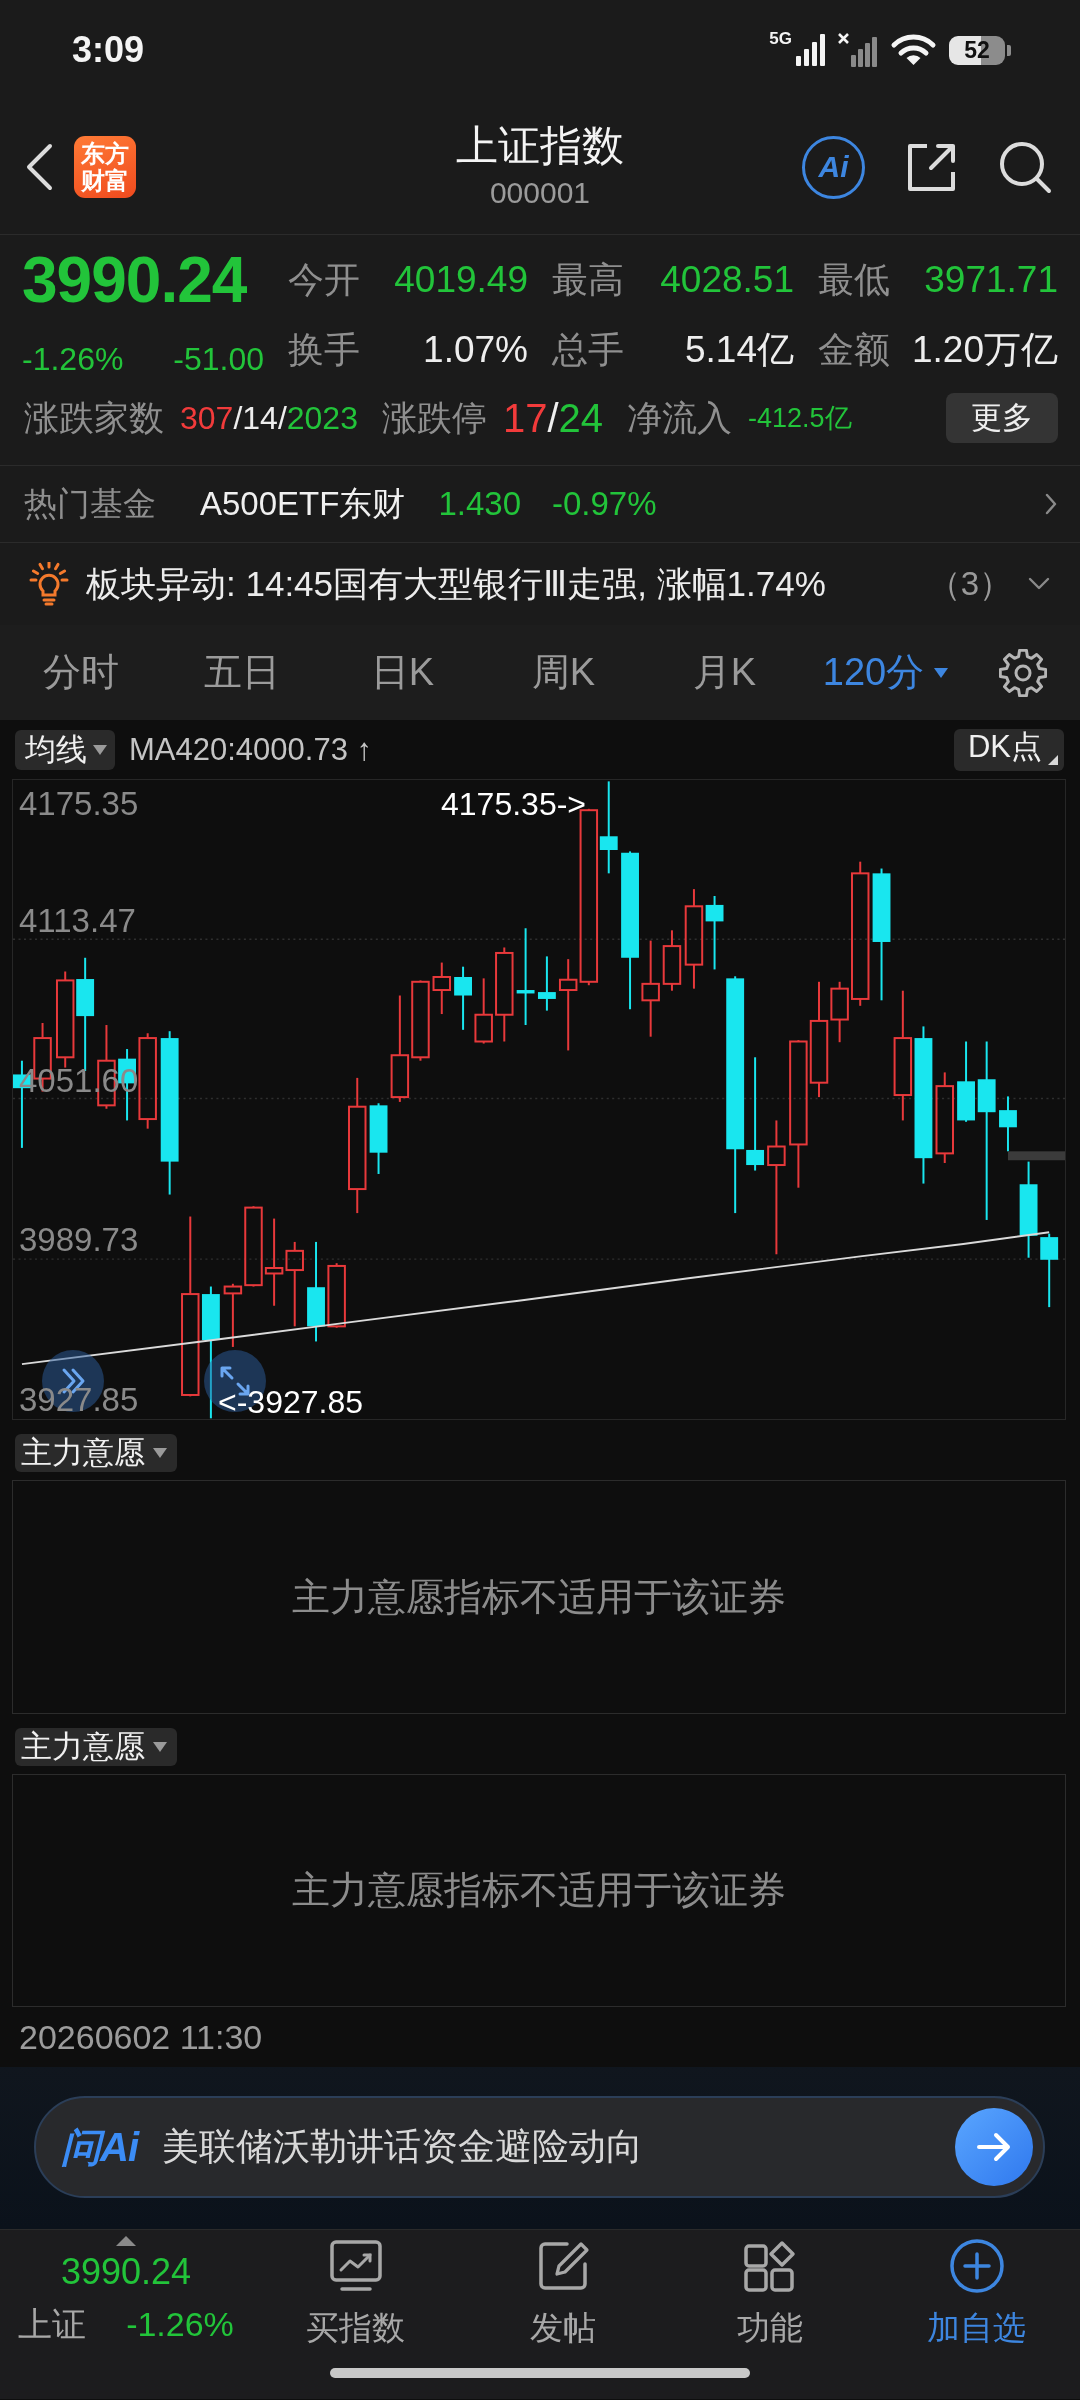  Describe the element at coordinates (811, 50) in the screenshot. I see `signal-icon` at that location.